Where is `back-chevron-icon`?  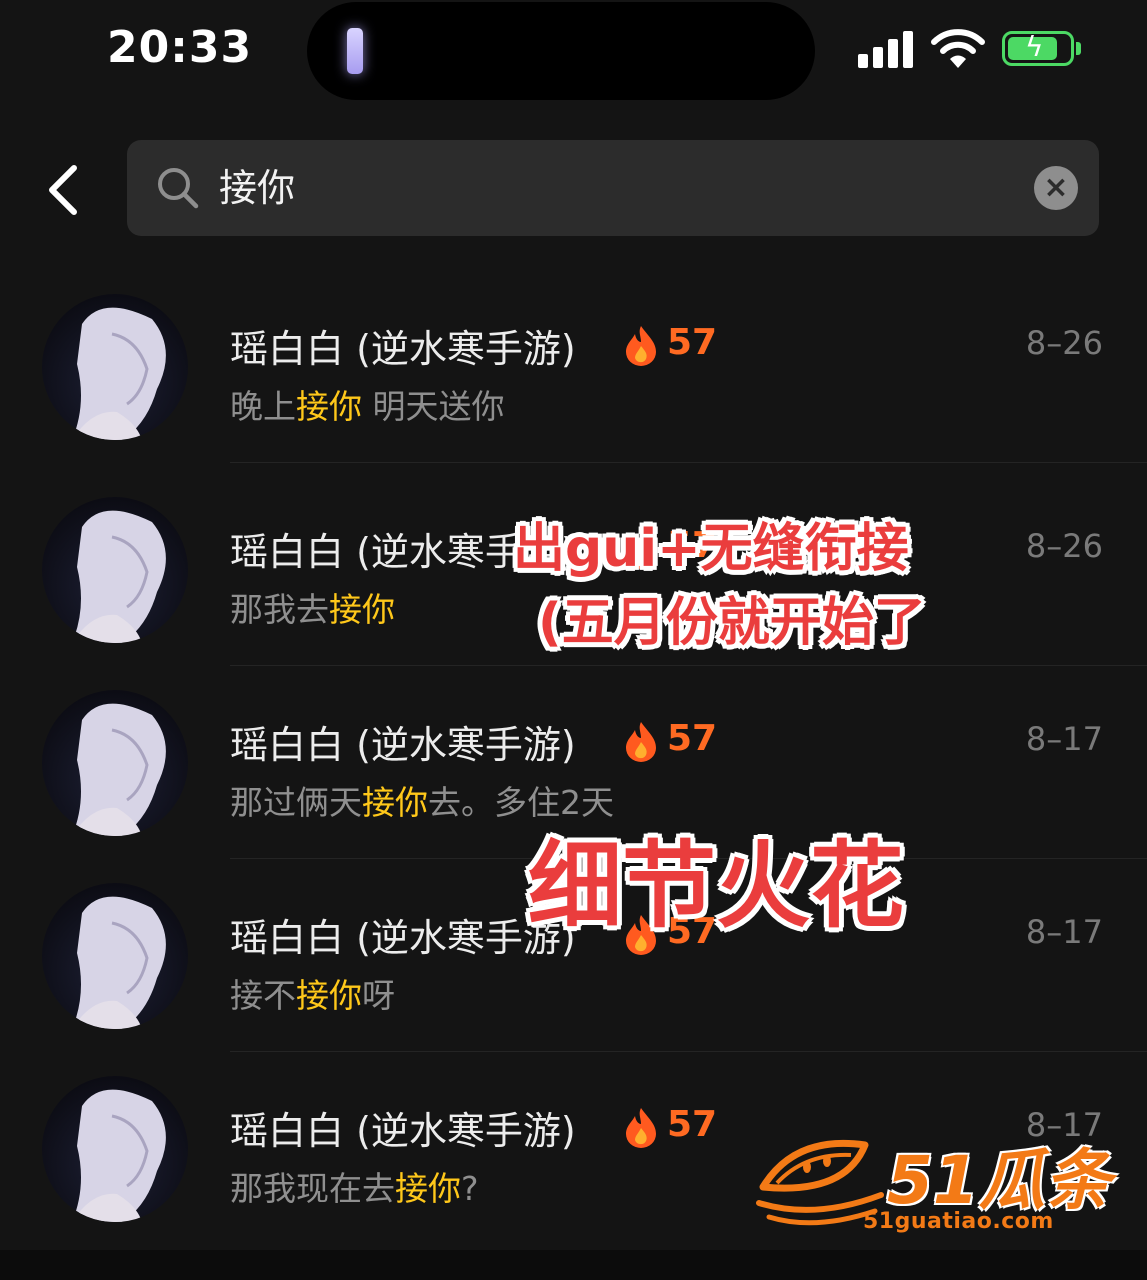 back-chevron-icon is located at coordinates (65, 190).